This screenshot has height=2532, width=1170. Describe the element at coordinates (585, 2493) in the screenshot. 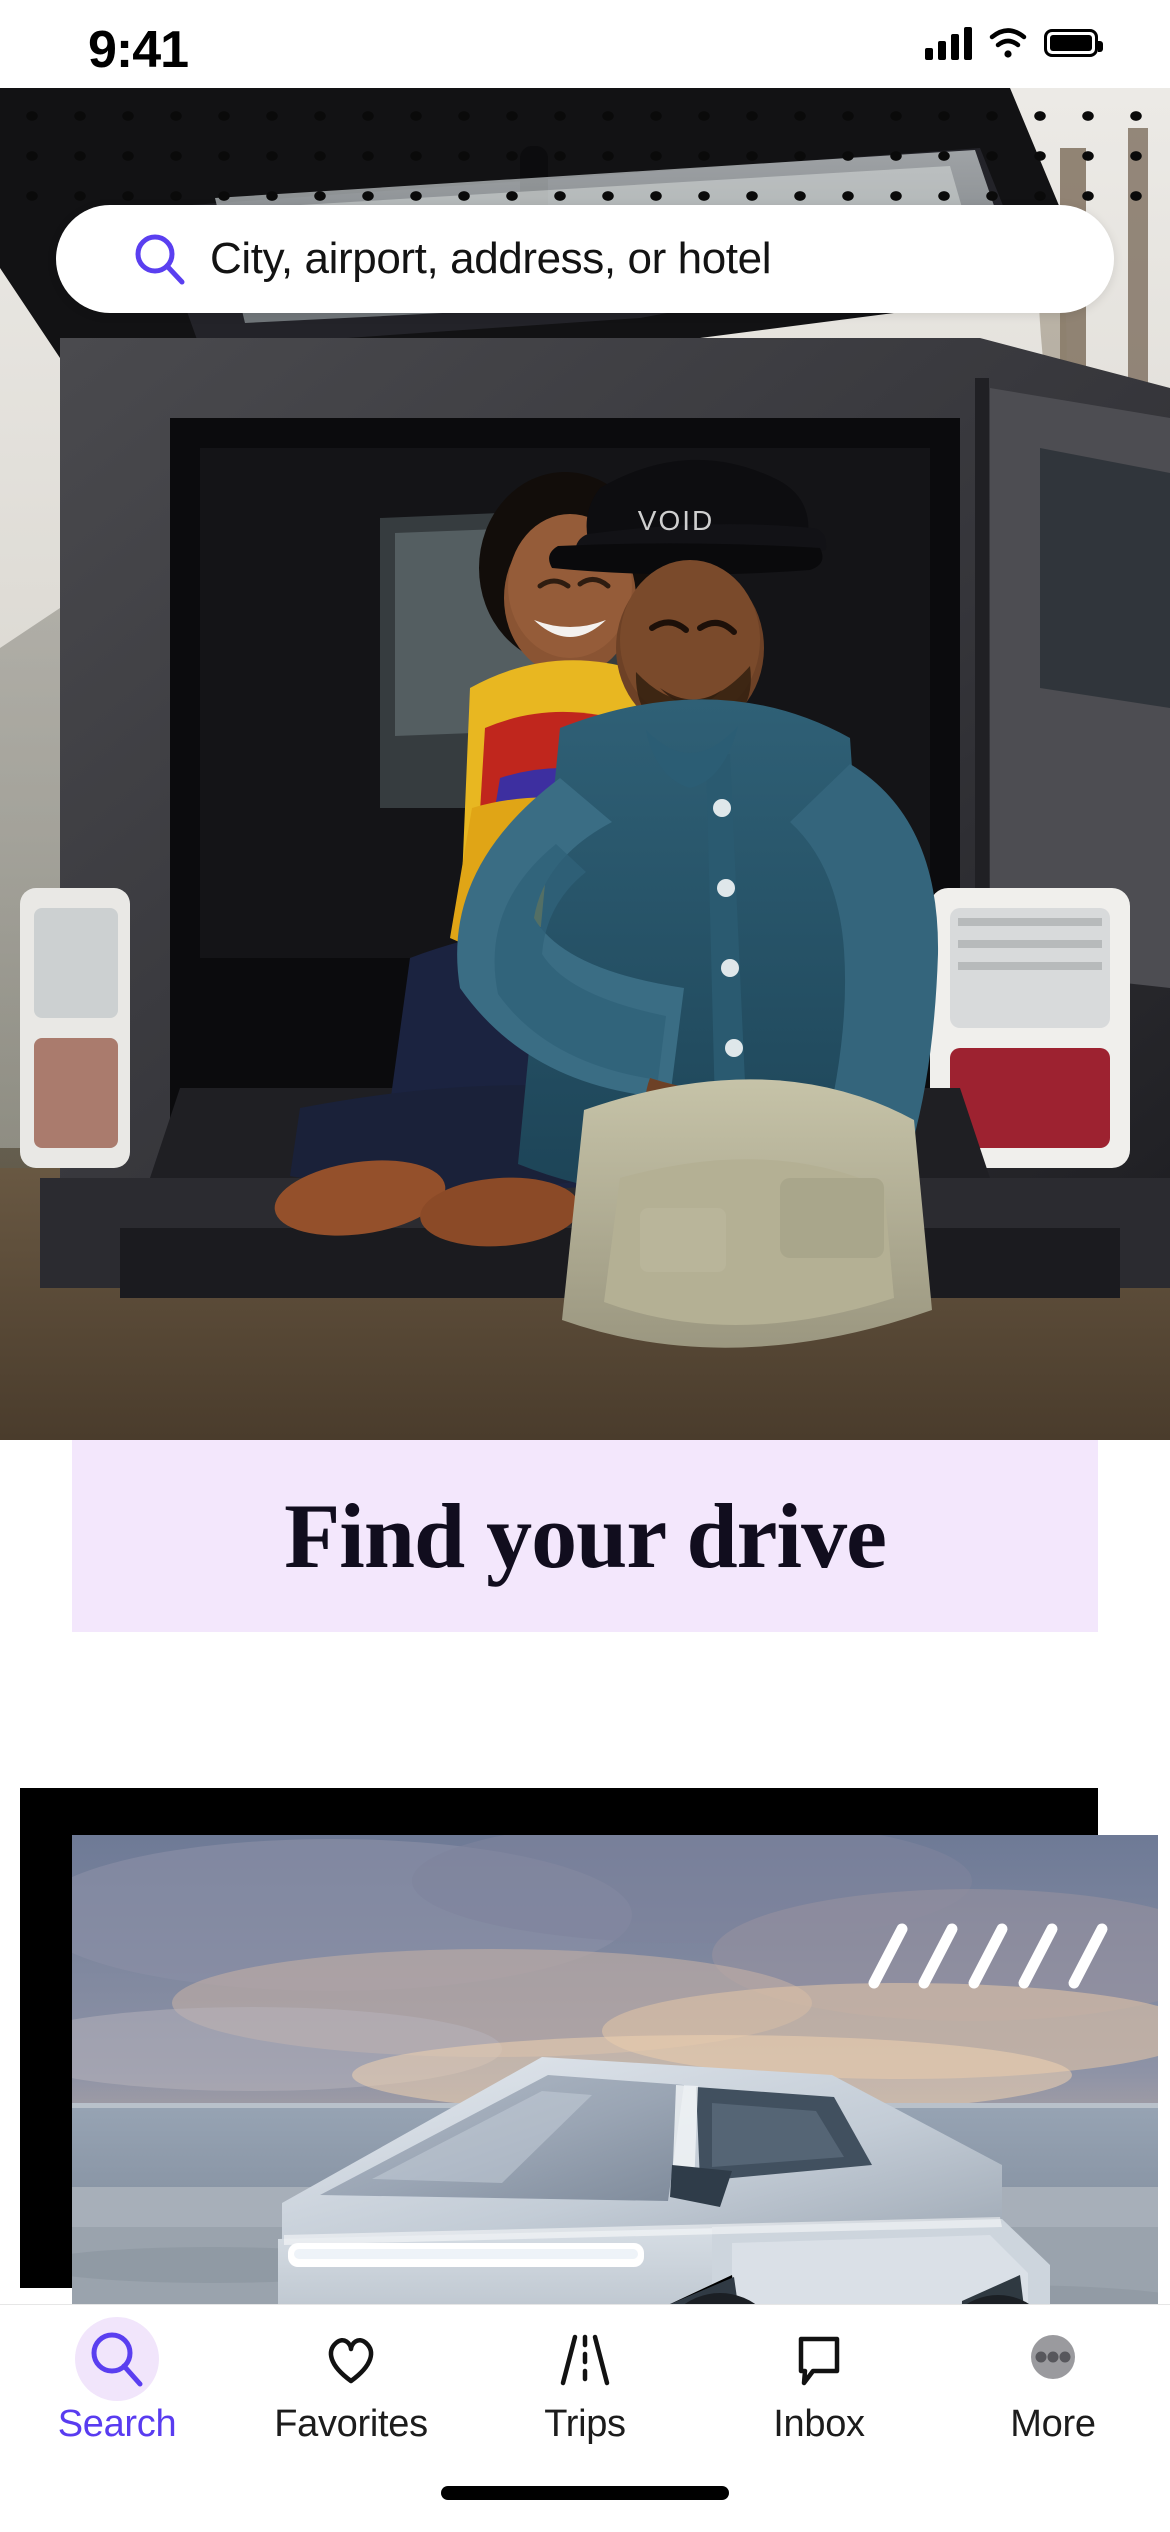

I see `home-indicator` at that location.